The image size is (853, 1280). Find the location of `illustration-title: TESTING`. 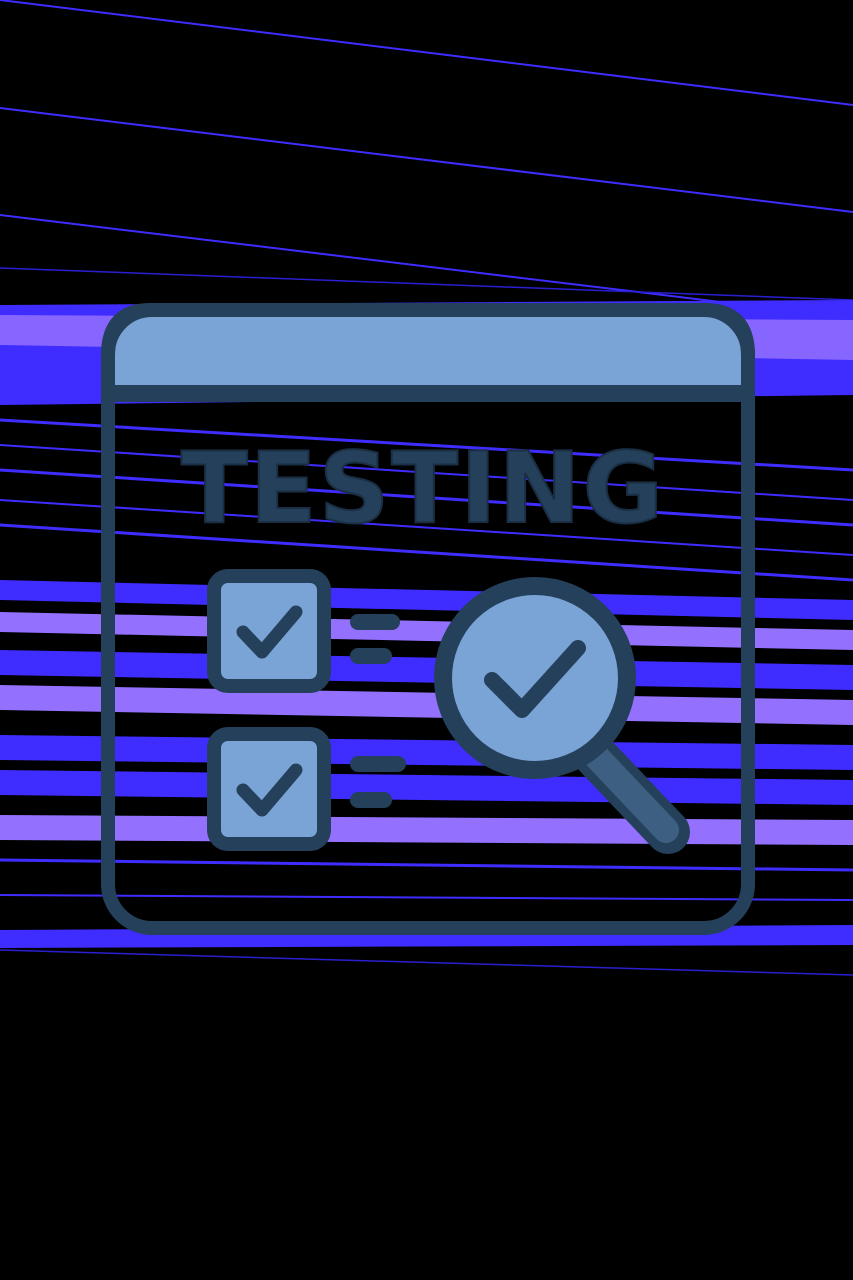

illustration-title: TESTING is located at coordinates (423, 489).